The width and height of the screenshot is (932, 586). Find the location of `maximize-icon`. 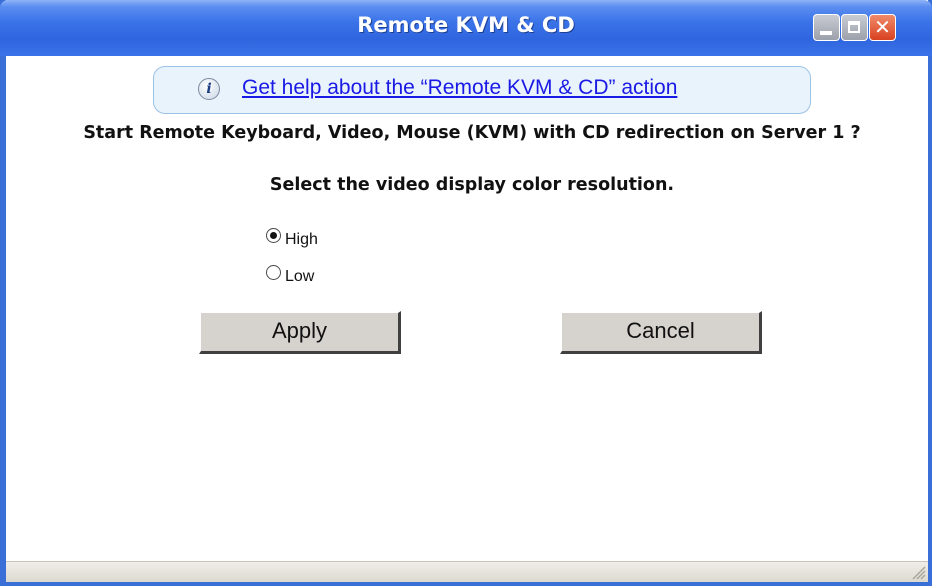

maximize-icon is located at coordinates (854, 27).